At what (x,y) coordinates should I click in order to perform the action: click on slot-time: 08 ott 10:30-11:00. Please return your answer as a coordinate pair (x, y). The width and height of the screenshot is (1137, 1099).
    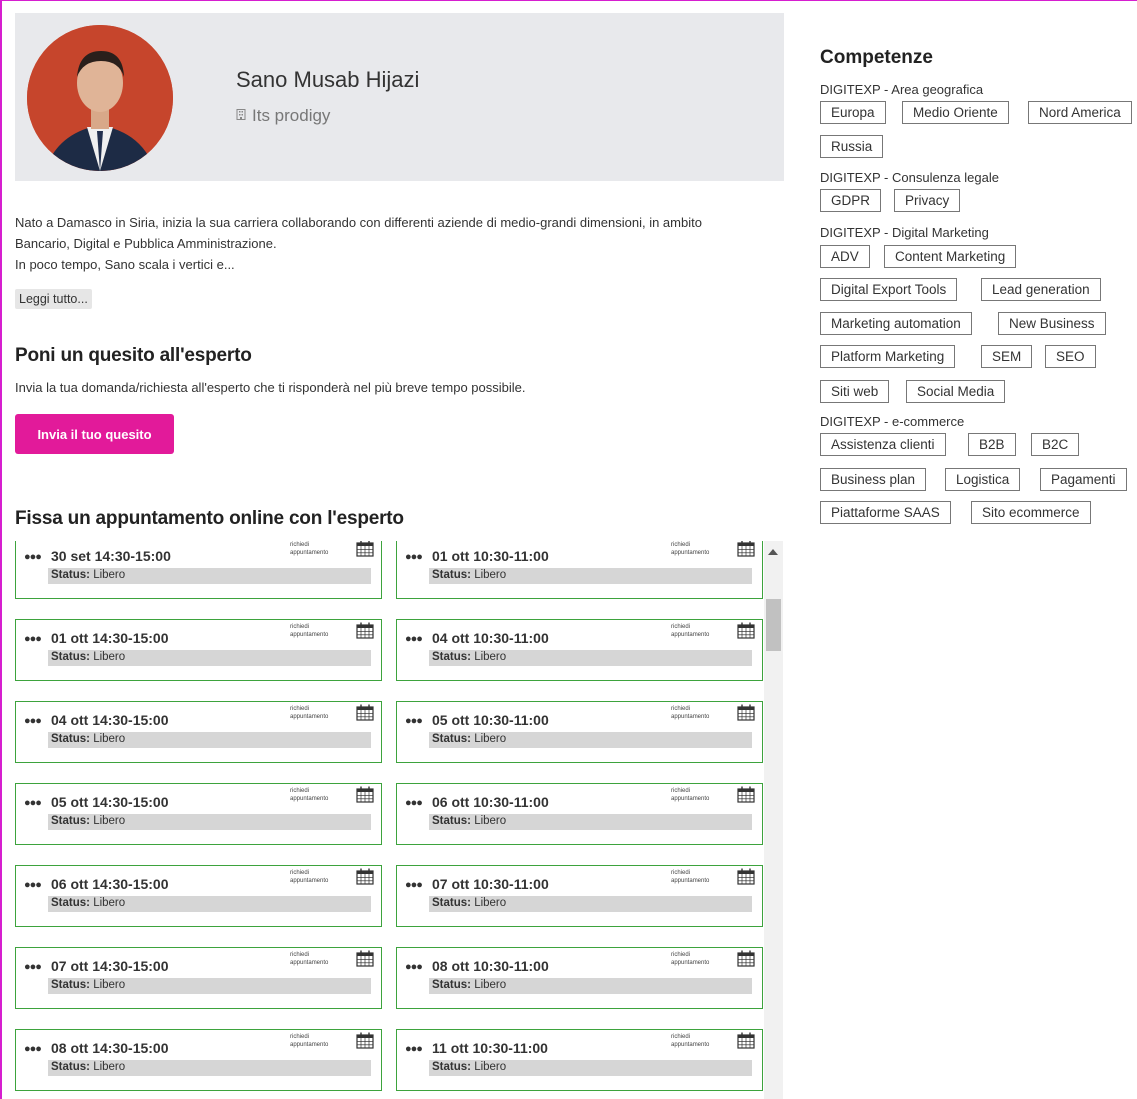
    Looking at the image, I should click on (490, 966).